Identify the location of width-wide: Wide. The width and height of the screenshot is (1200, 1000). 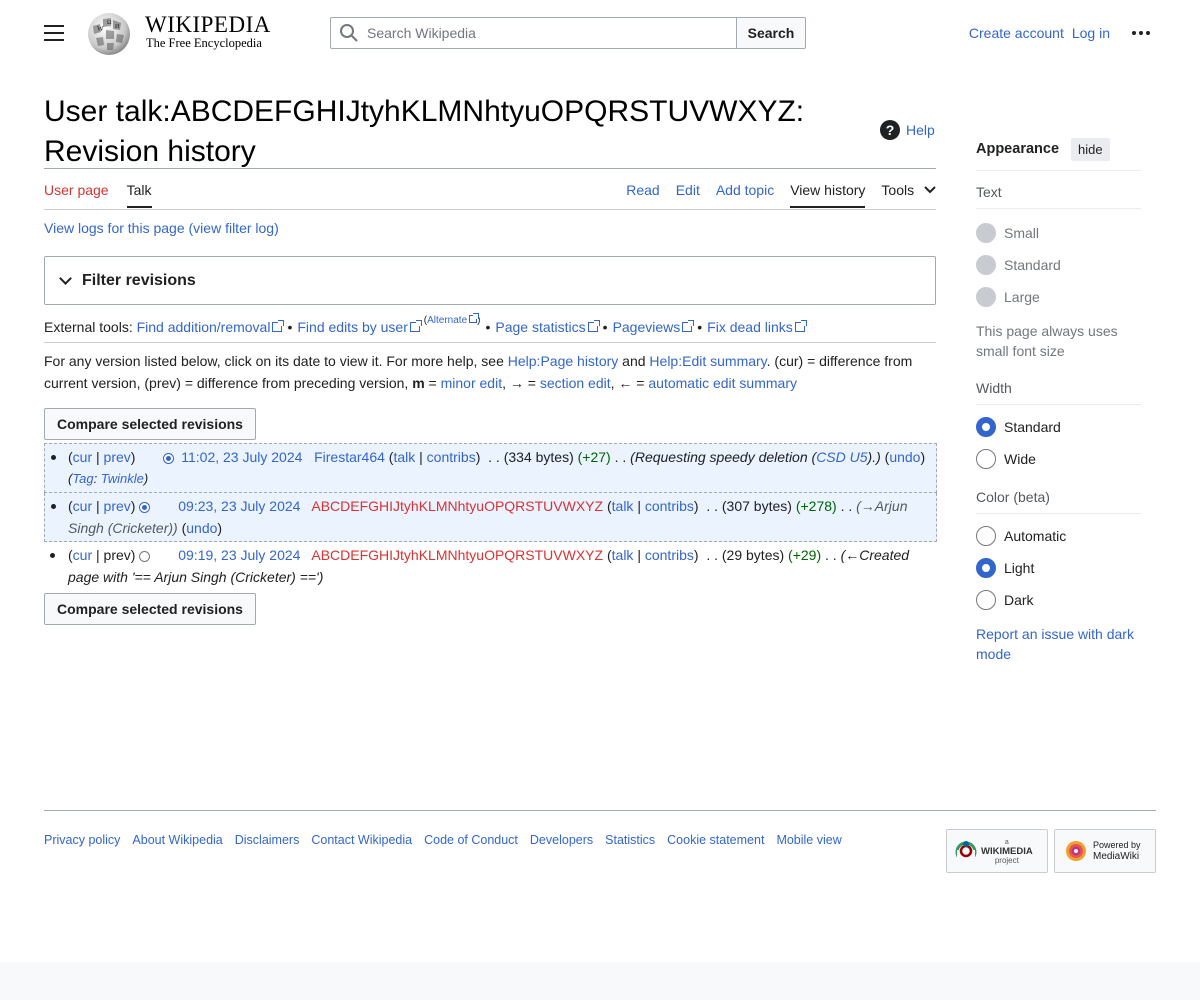
(1058, 459).